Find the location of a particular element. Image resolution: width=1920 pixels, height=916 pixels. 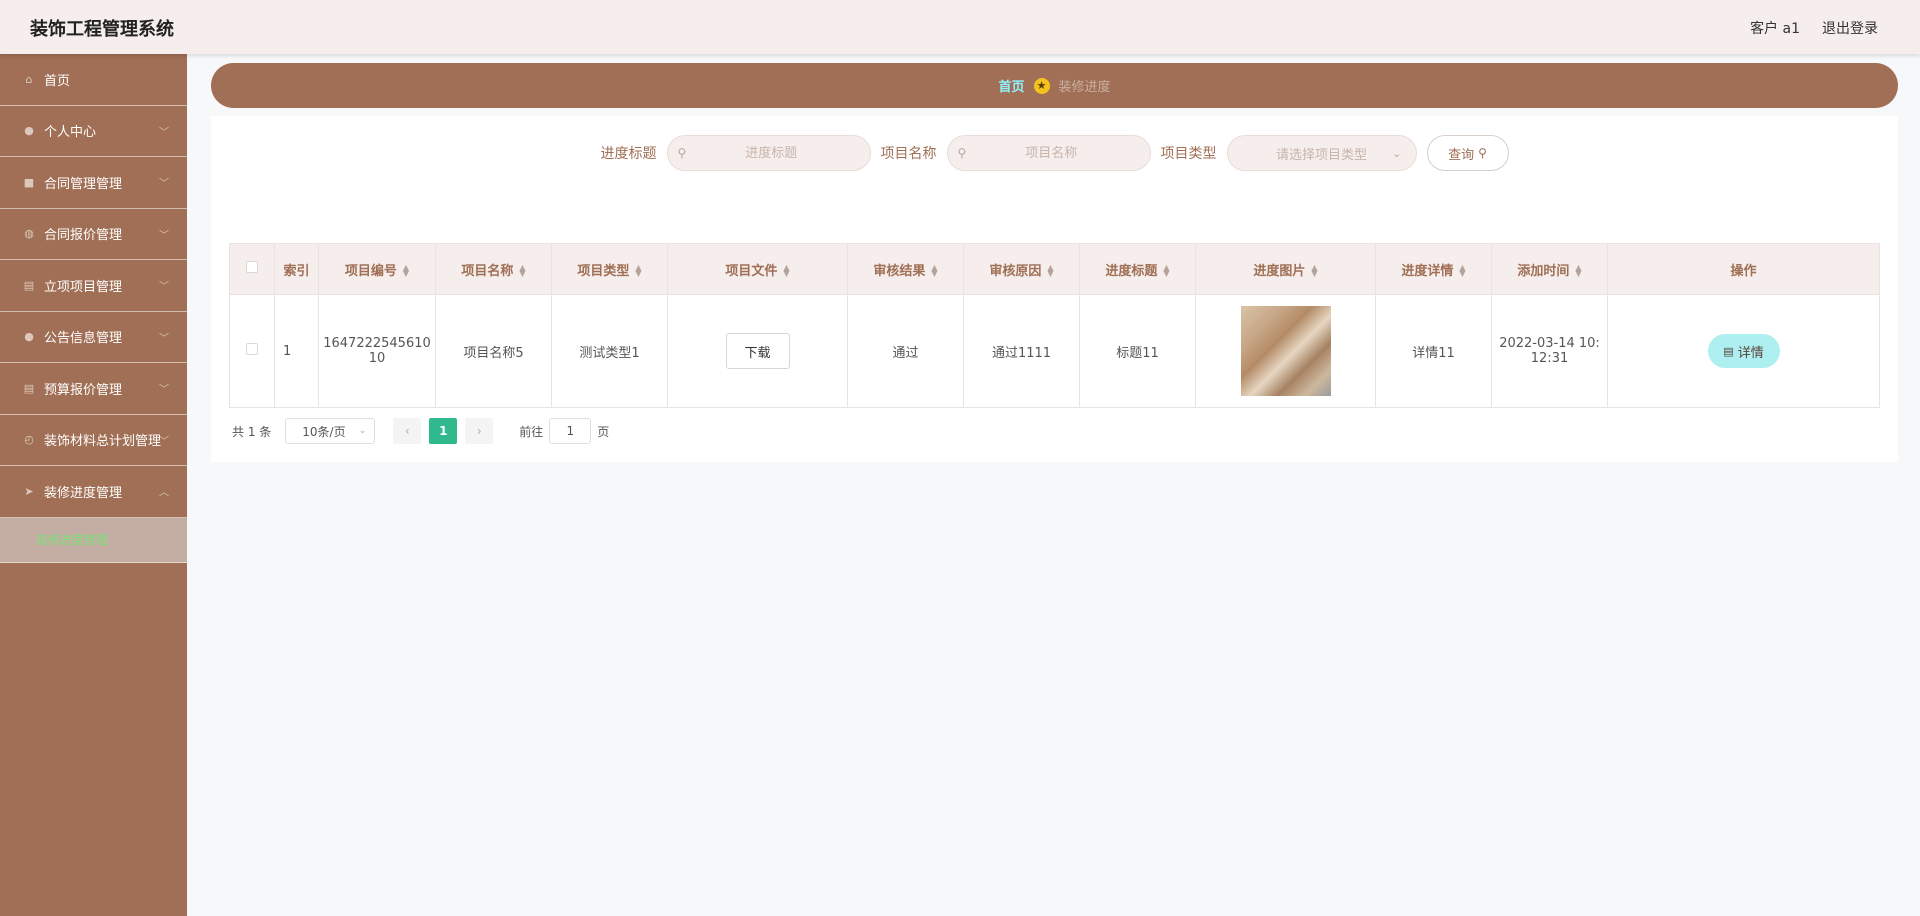

project-no-line2: 10 is located at coordinates (377, 358).